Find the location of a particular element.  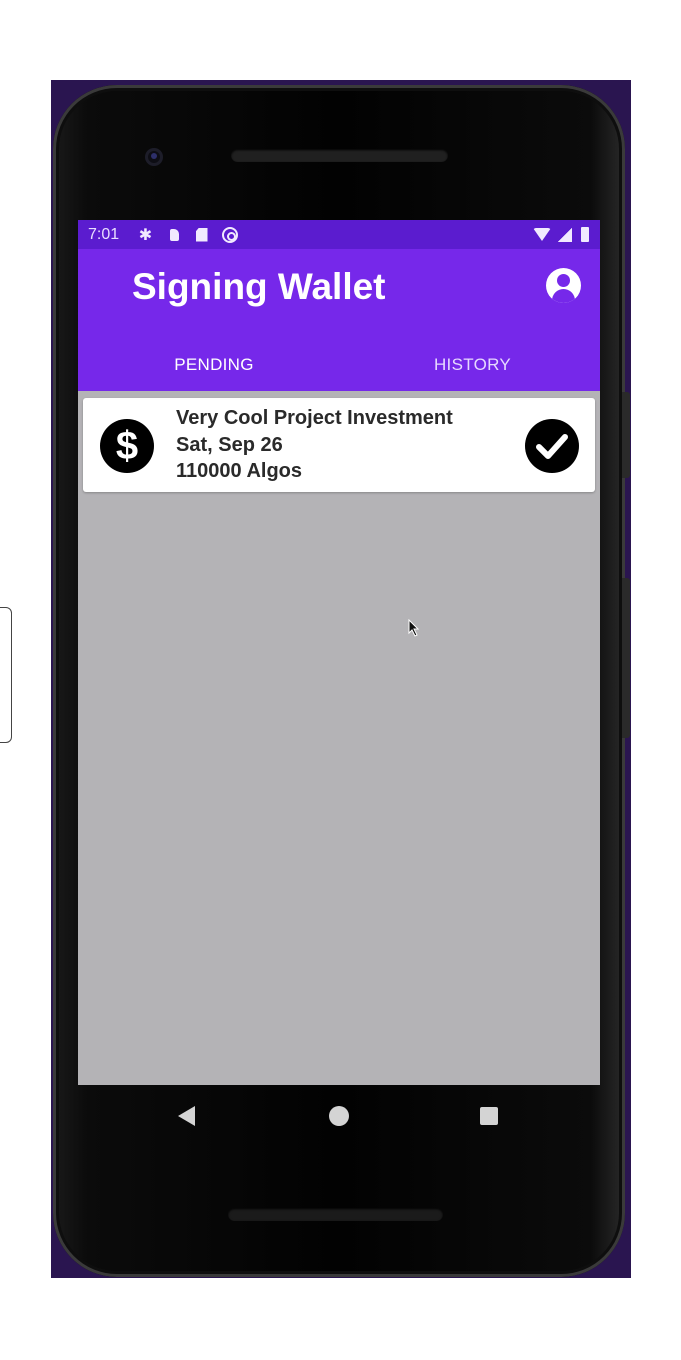

transaction-date: Sat, Sep 26 is located at coordinates (229, 445).